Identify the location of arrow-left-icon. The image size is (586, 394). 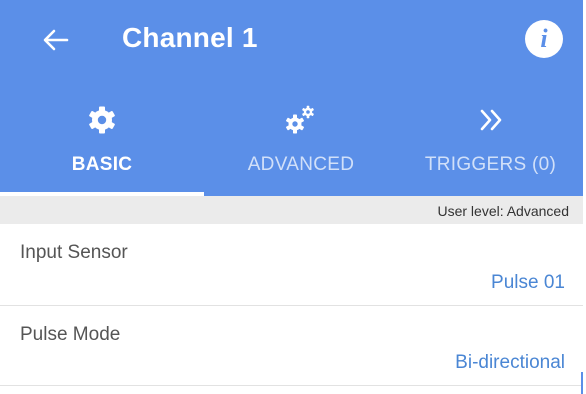
(56, 40).